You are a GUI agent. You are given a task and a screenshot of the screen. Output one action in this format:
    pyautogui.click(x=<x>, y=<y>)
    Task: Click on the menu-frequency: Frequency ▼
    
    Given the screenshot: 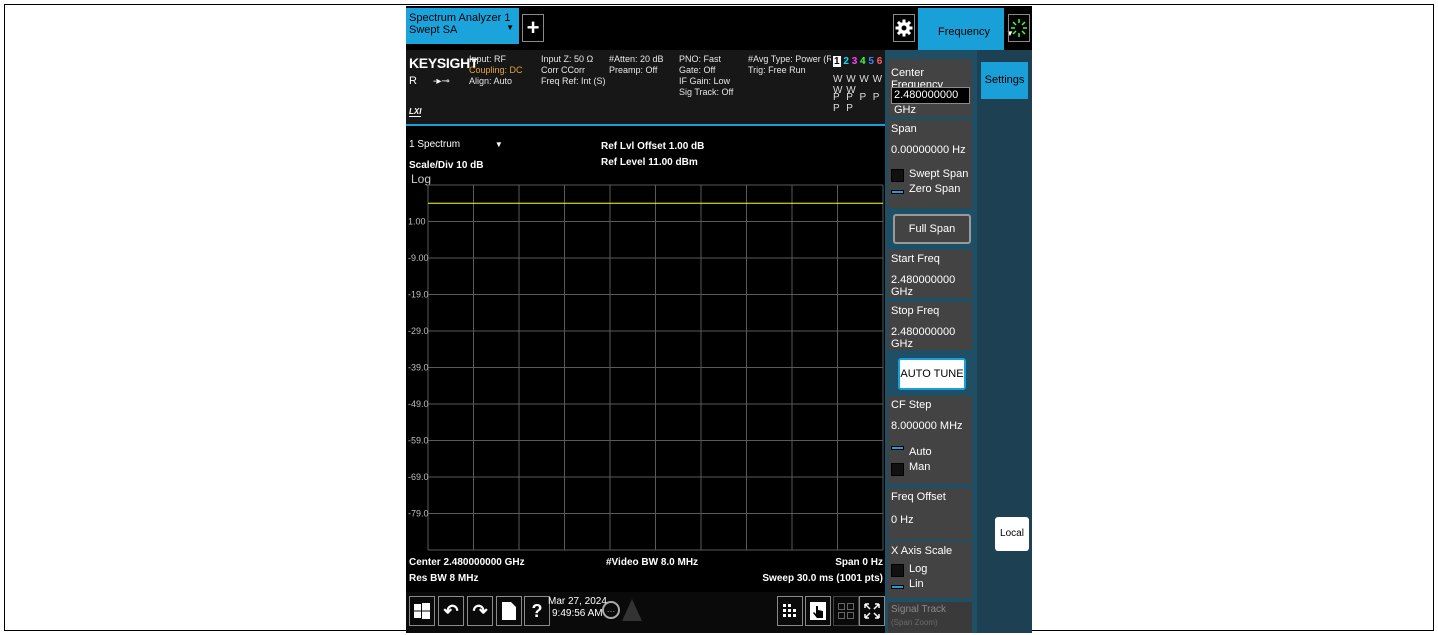 What is the action you would take?
    pyautogui.click(x=966, y=30)
    